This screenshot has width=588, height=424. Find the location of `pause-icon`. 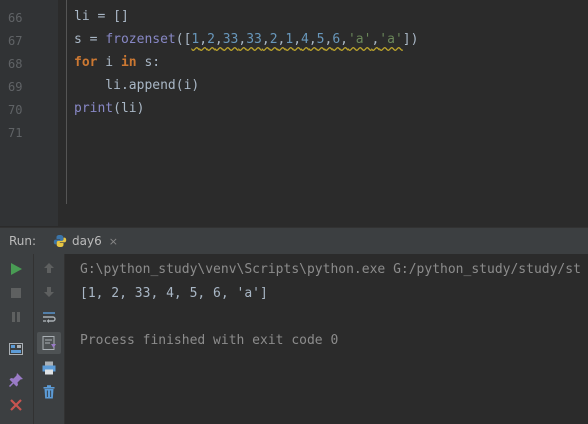

pause-icon is located at coordinates (16, 317).